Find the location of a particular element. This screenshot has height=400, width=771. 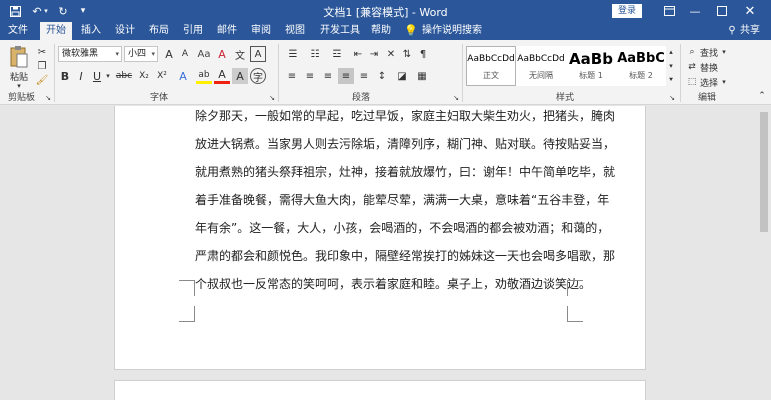

align-center-icon: ≡ is located at coordinates (310, 76).